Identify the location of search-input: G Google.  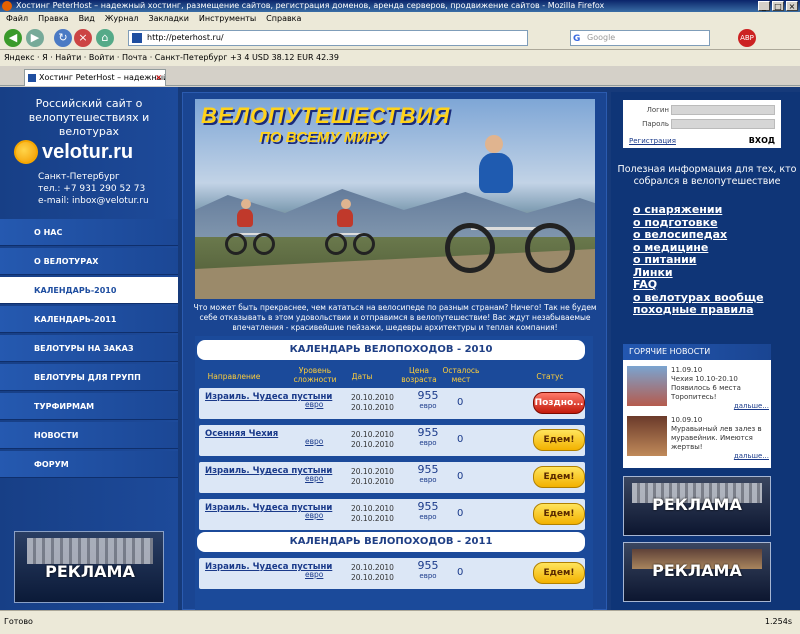
(640, 38).